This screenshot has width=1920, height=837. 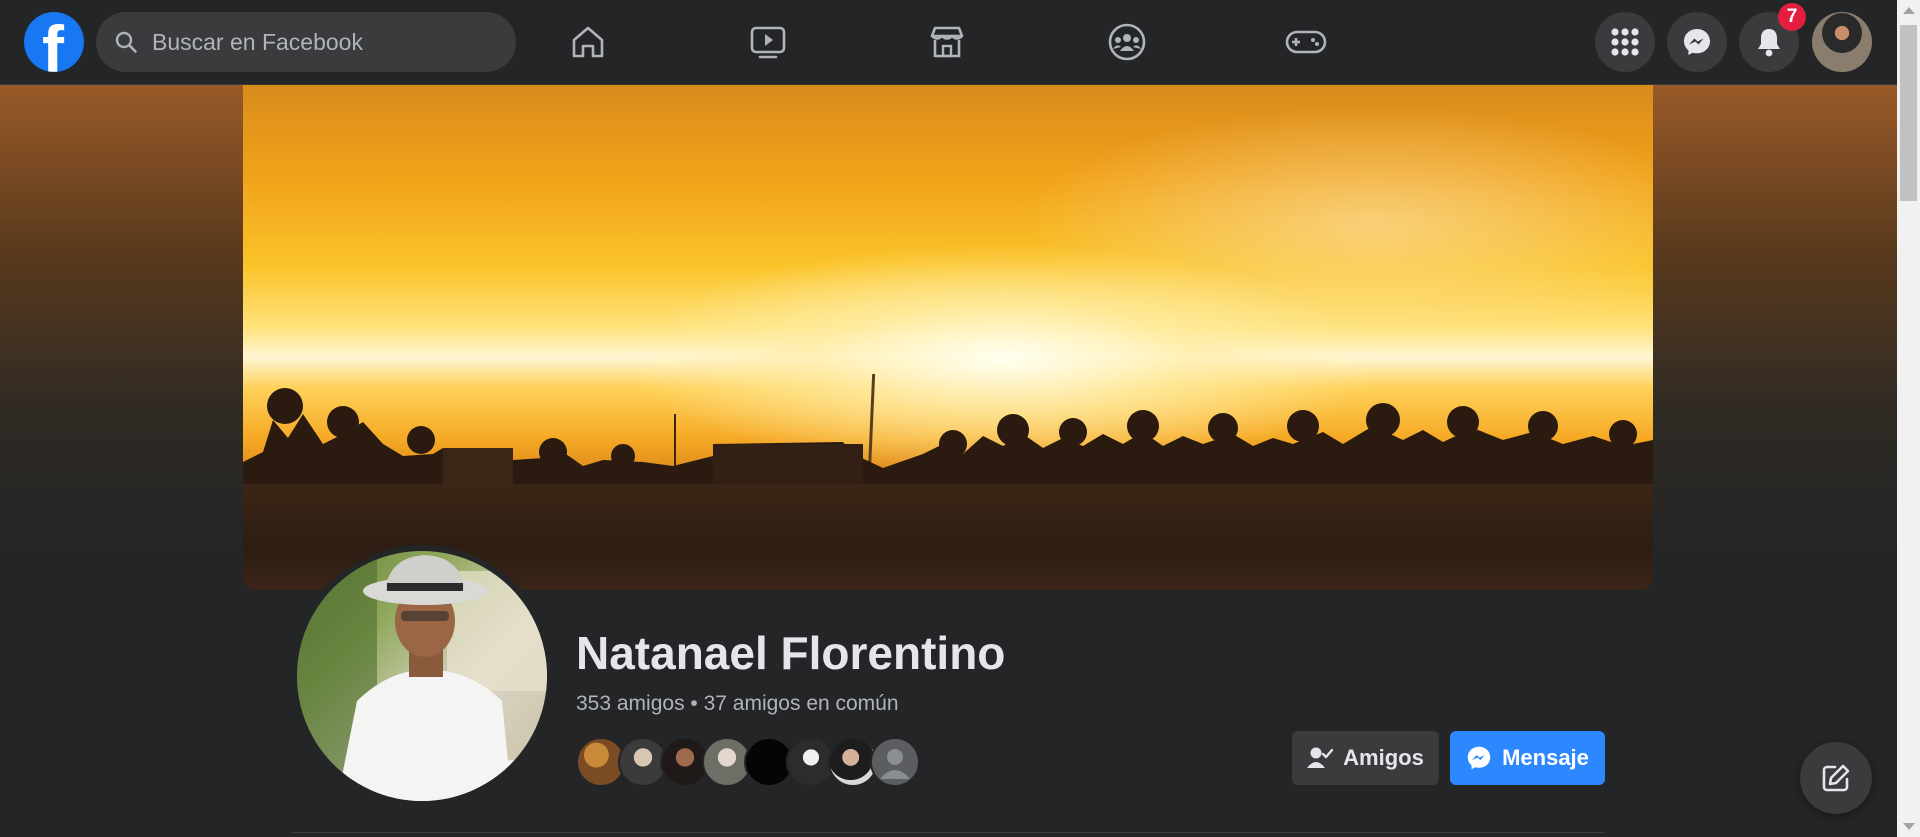 I want to click on messenger-button, so click(x=1697, y=42).